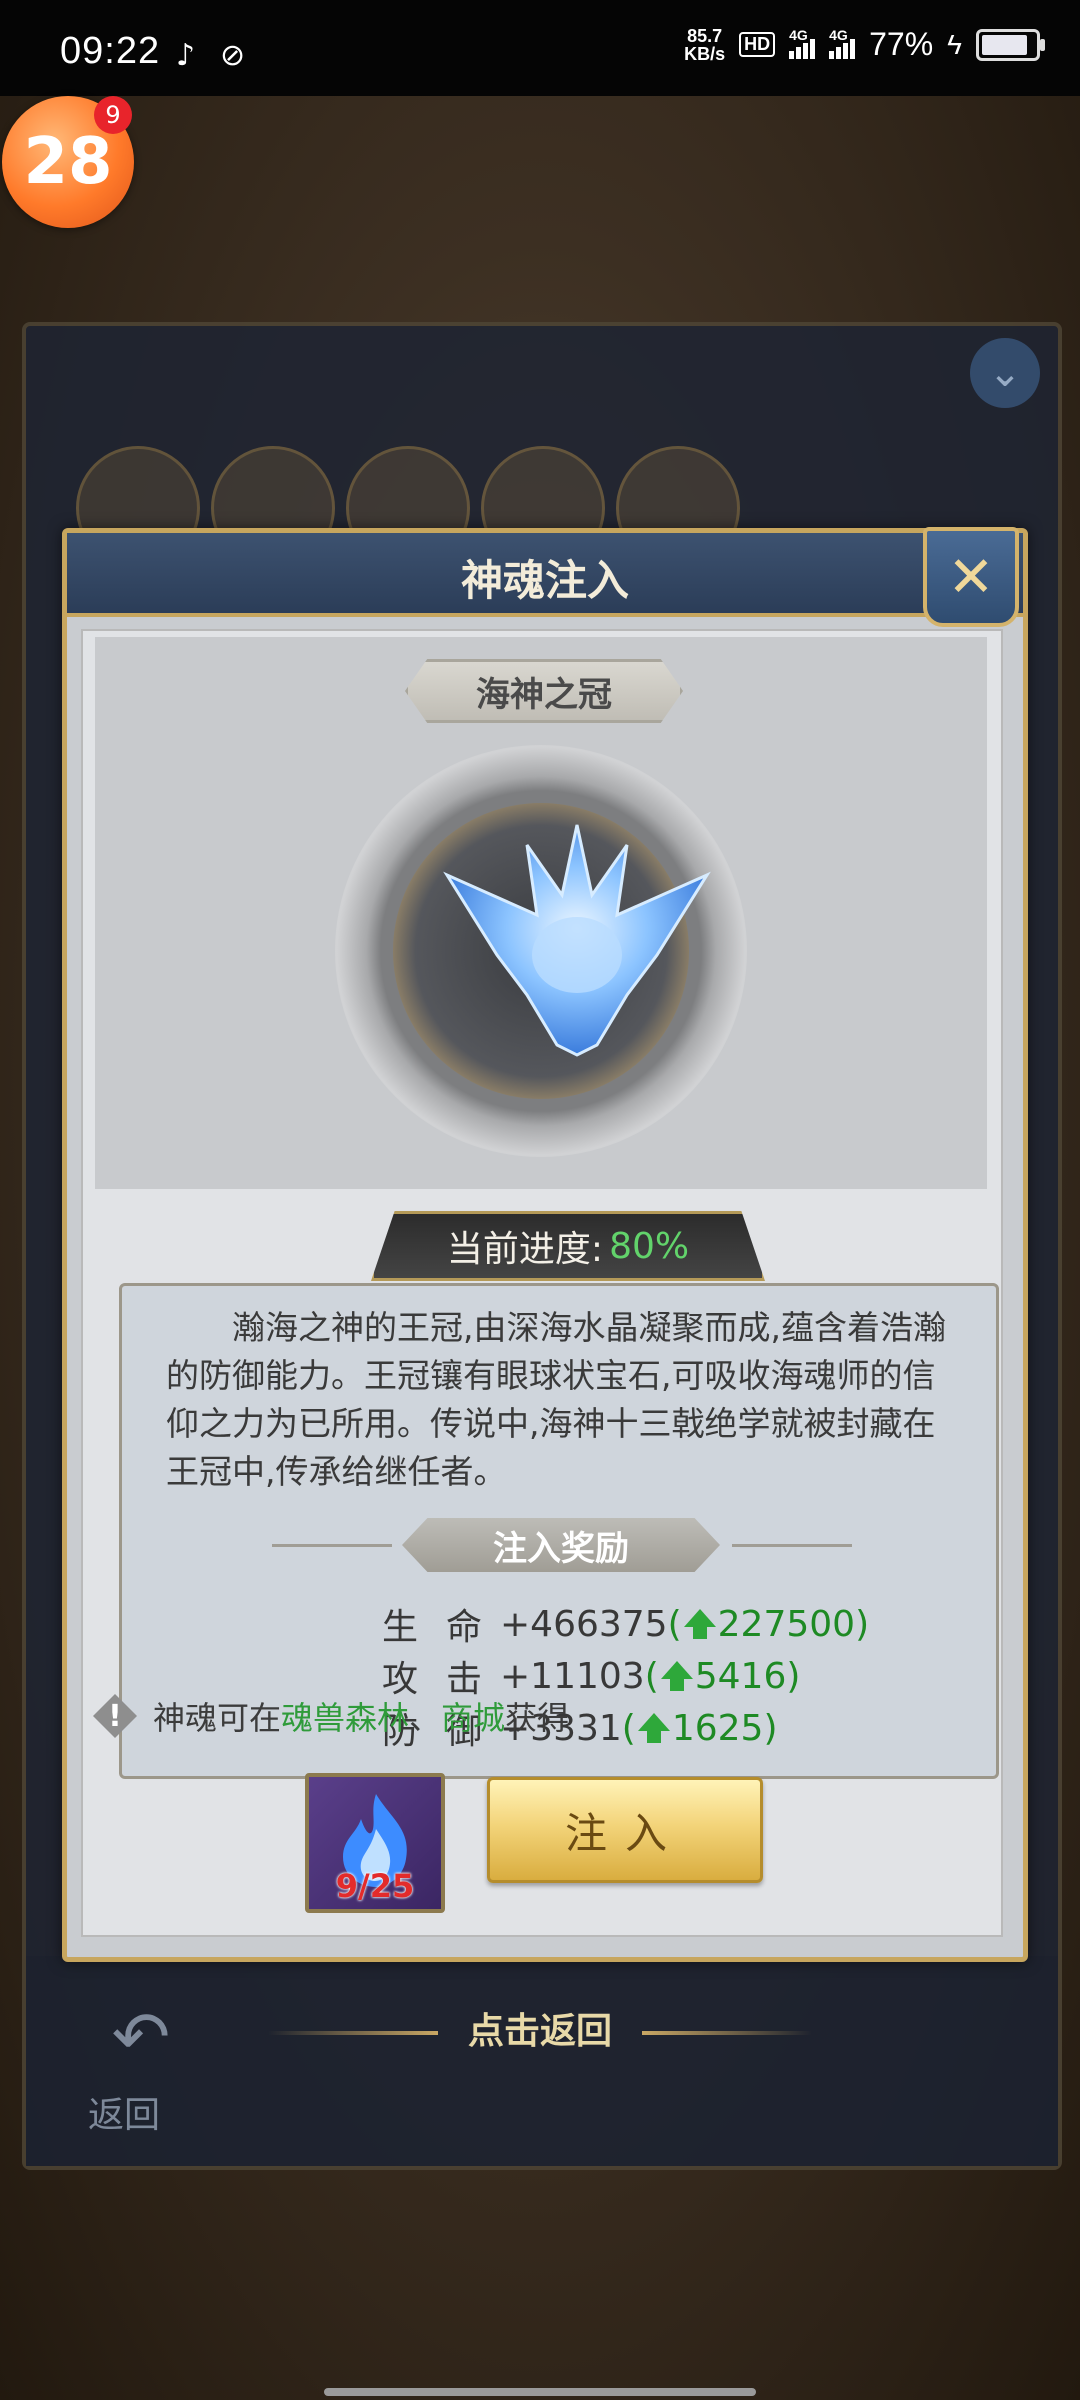 The image size is (1080, 2400). Describe the element at coordinates (584, 1624) in the screenshot. I see `stat-value: +466375` at that location.